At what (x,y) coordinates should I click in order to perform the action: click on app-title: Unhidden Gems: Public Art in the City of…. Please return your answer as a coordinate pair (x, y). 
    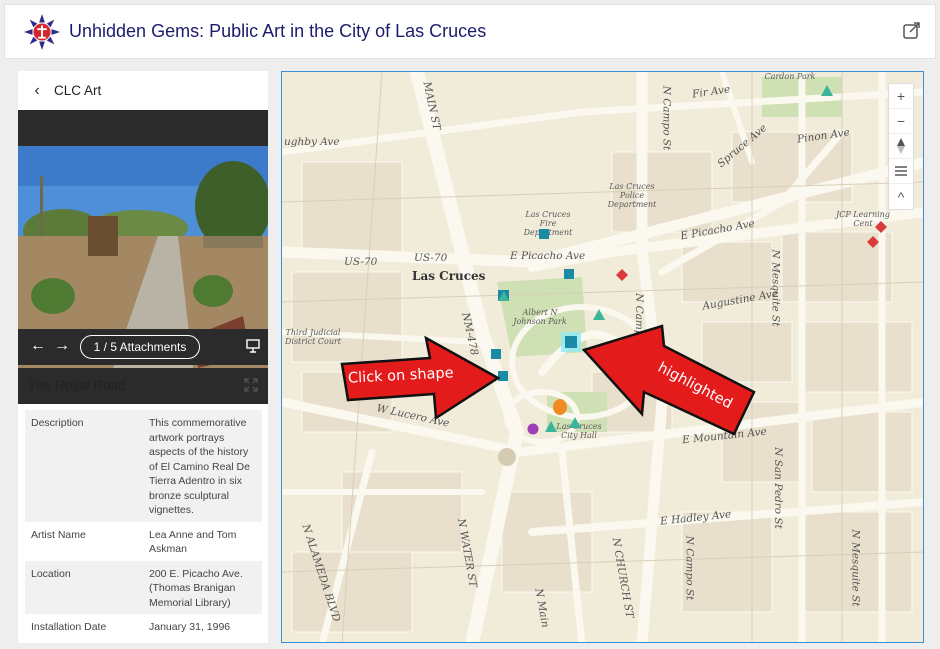
    Looking at the image, I should click on (278, 31).